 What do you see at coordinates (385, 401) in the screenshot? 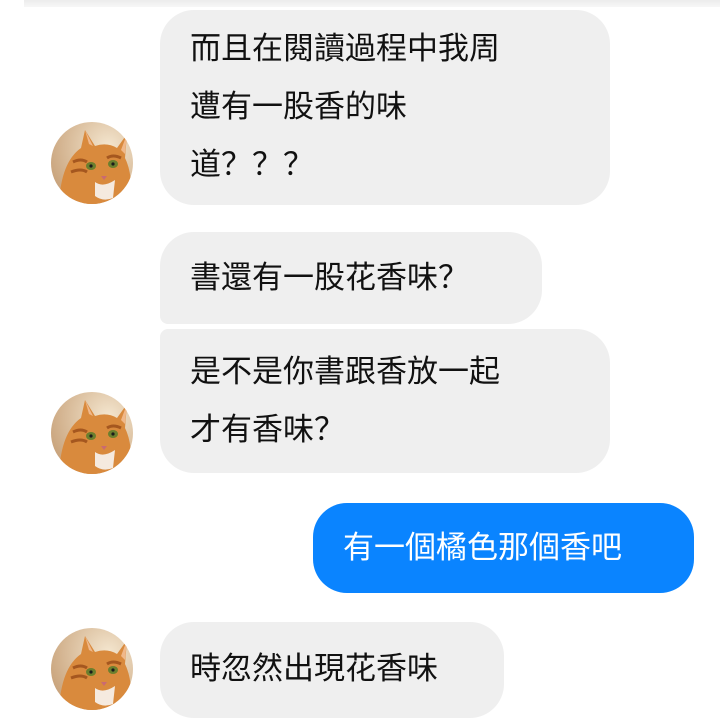
I see `incoming-message-bubble: 是不是你書跟香放一起 才有香味？` at bounding box center [385, 401].